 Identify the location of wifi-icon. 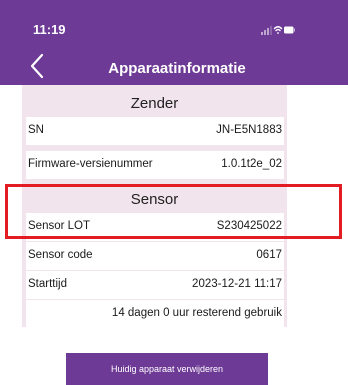
(278, 30).